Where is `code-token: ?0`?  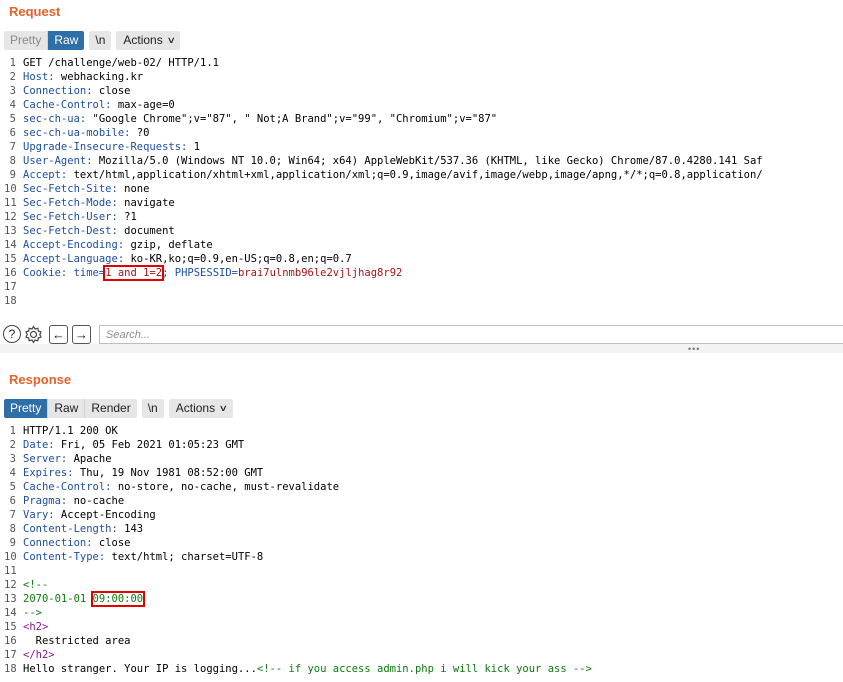 code-token: ?0 is located at coordinates (140, 133).